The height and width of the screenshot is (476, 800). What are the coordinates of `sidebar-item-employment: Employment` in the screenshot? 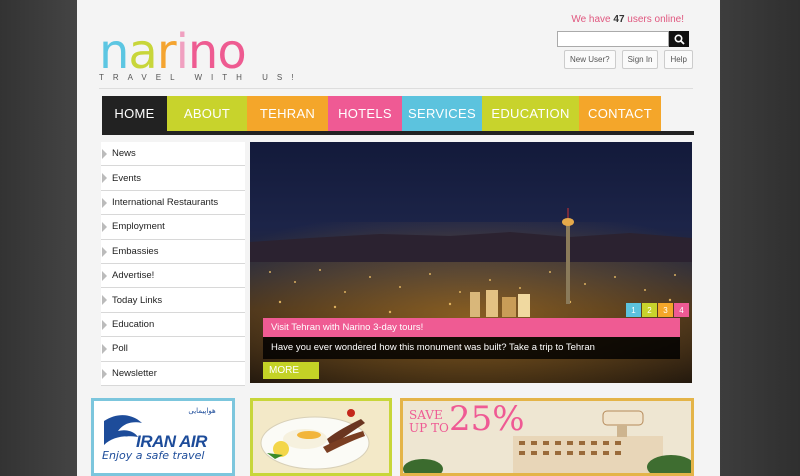 It's located at (173, 227).